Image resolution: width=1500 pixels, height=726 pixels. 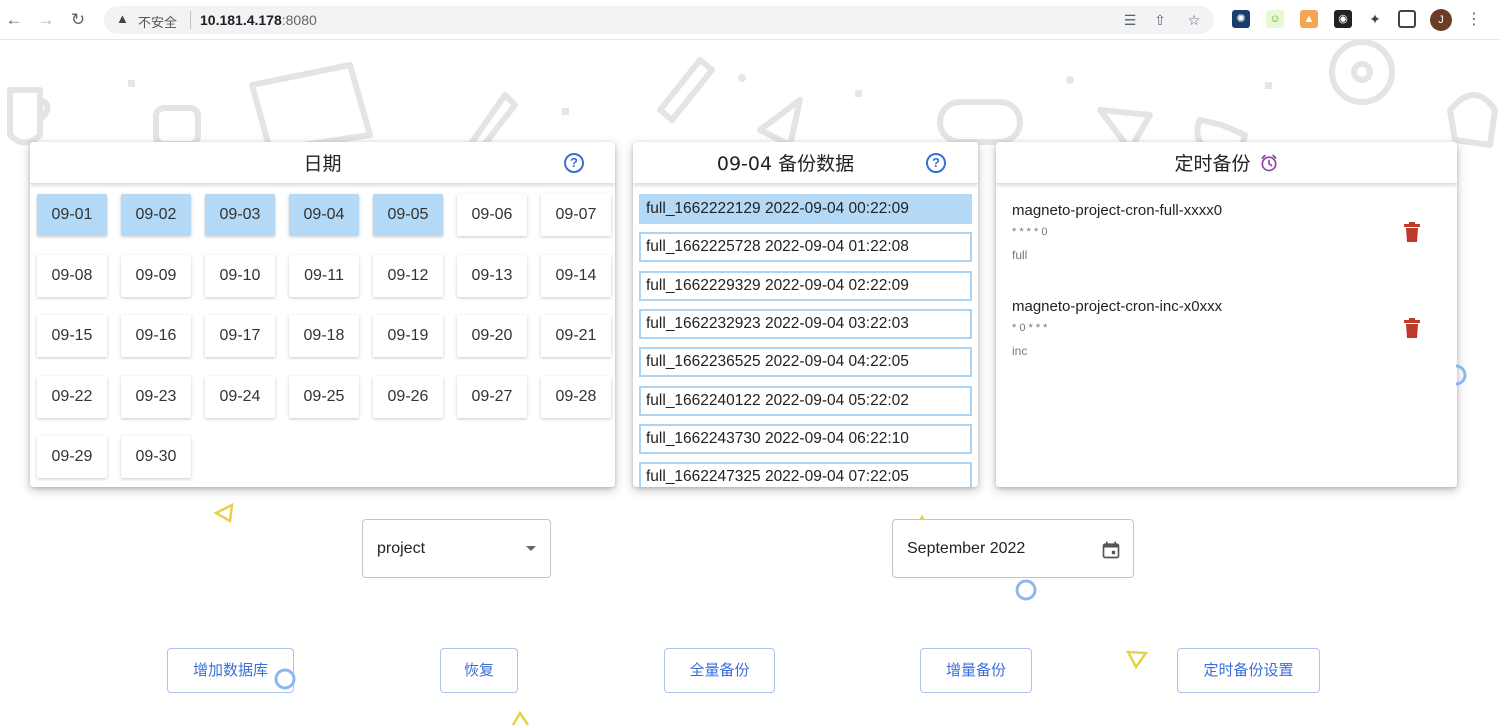 I want to click on cron-job-name: magneto-project-cron-full-xxxx0, so click(x=1117, y=210).